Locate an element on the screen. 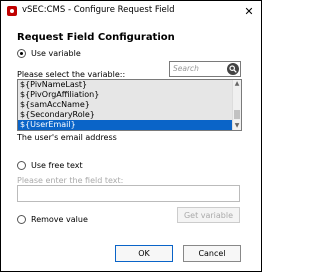  list-item-selected: ${UserEmail} is located at coordinates (129, 125).